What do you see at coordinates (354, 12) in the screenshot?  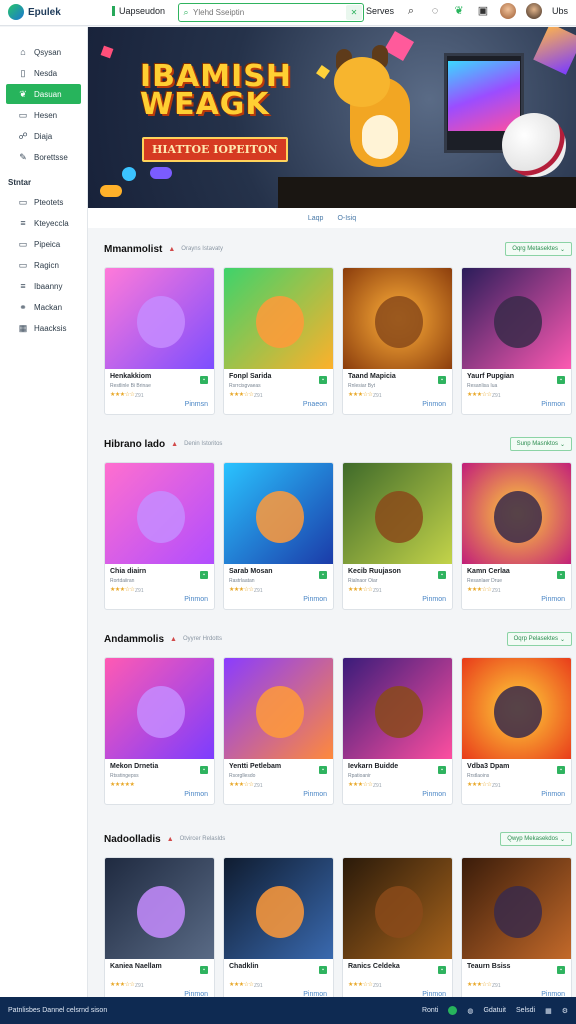 I see `search-clear-button: ✕` at bounding box center [354, 12].